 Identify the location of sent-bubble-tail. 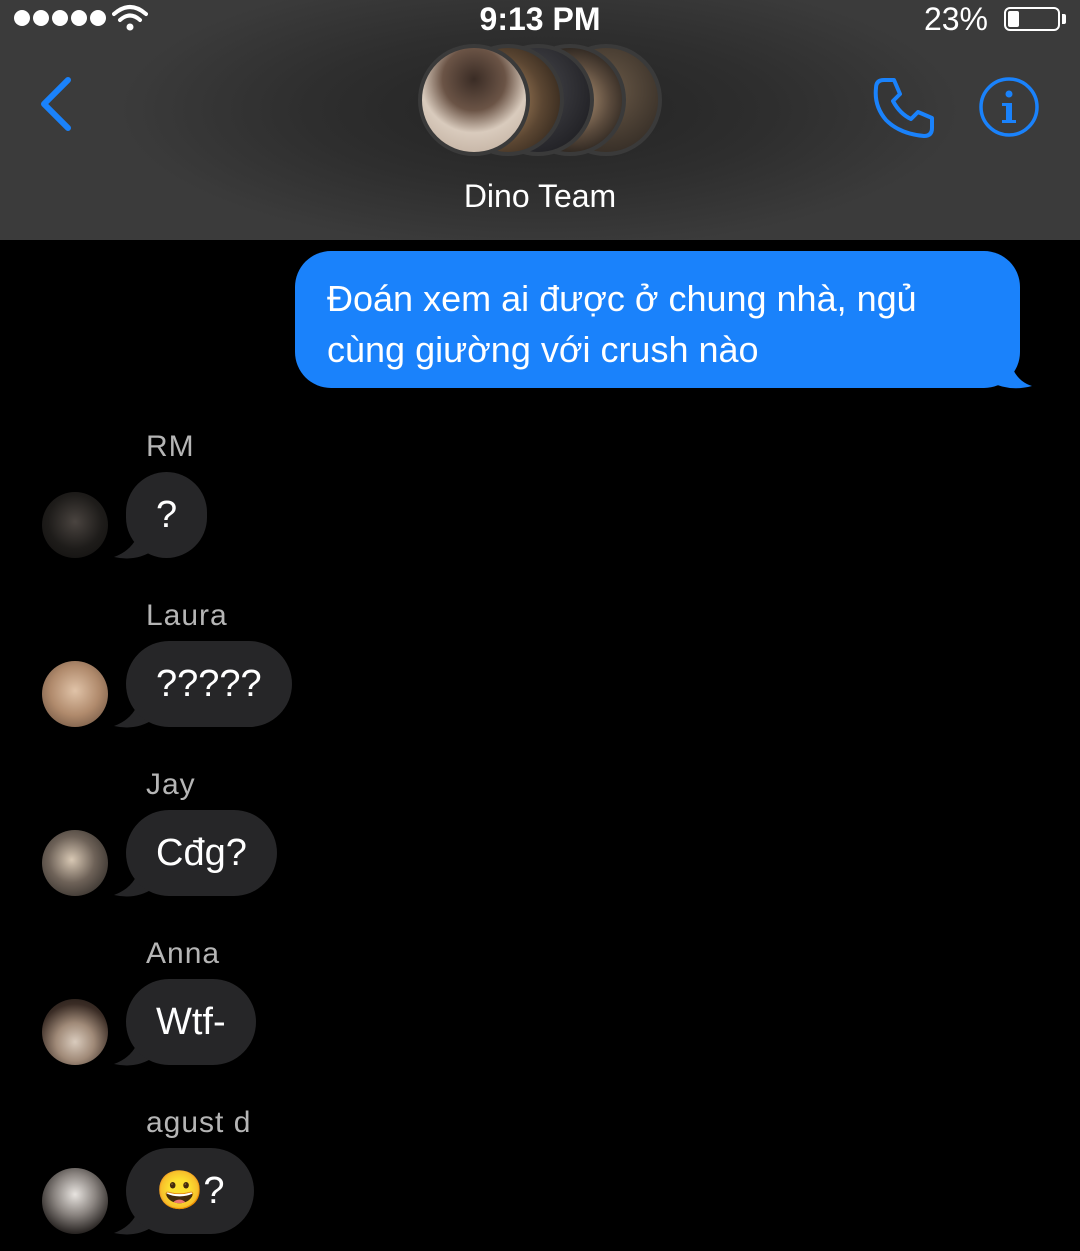
(1011, 370).